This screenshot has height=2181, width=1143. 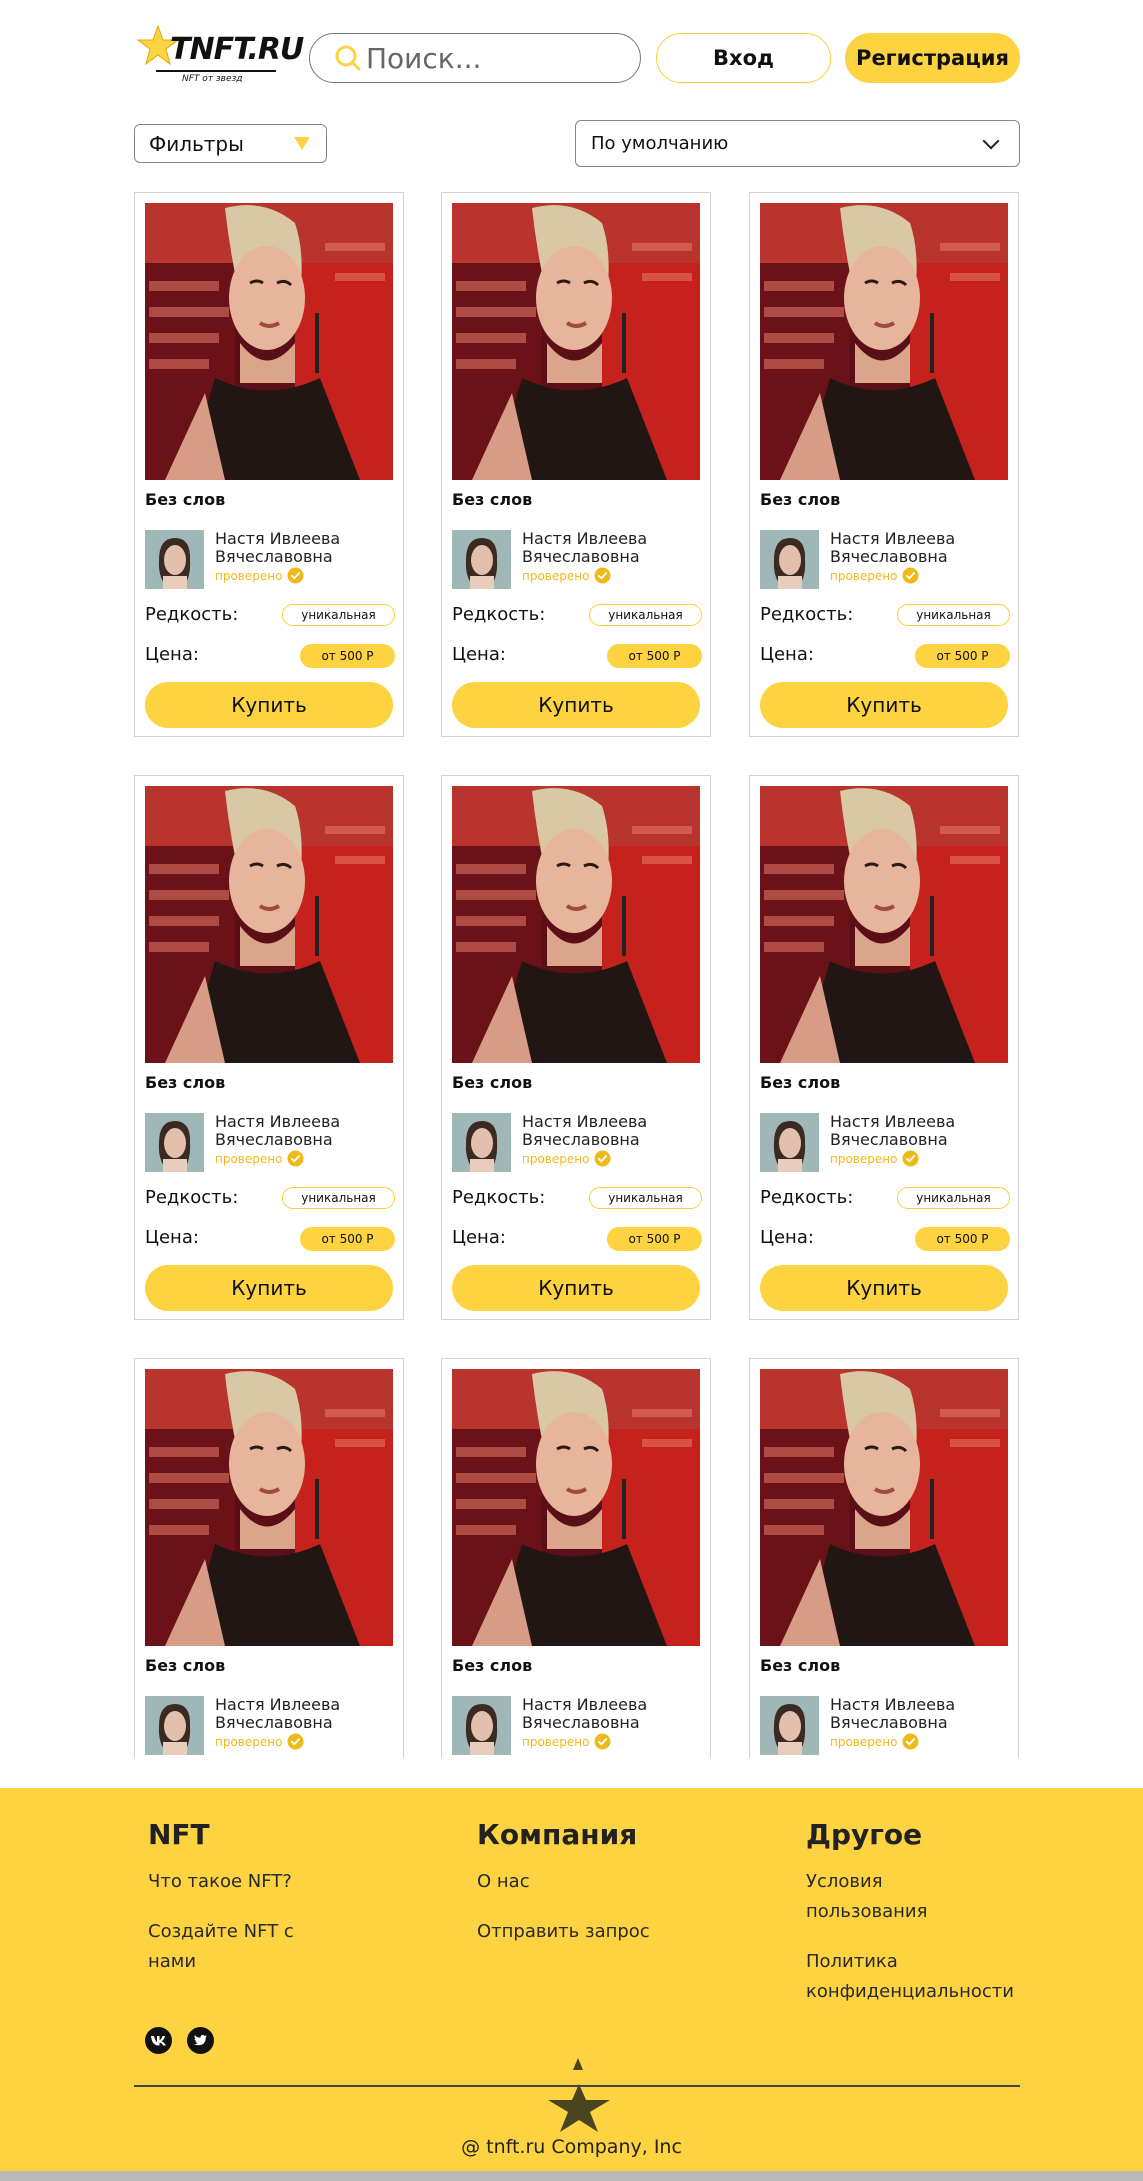 What do you see at coordinates (220, 55) in the screenshot?
I see `site-logo: TNFT.RU NFT от звезд` at bounding box center [220, 55].